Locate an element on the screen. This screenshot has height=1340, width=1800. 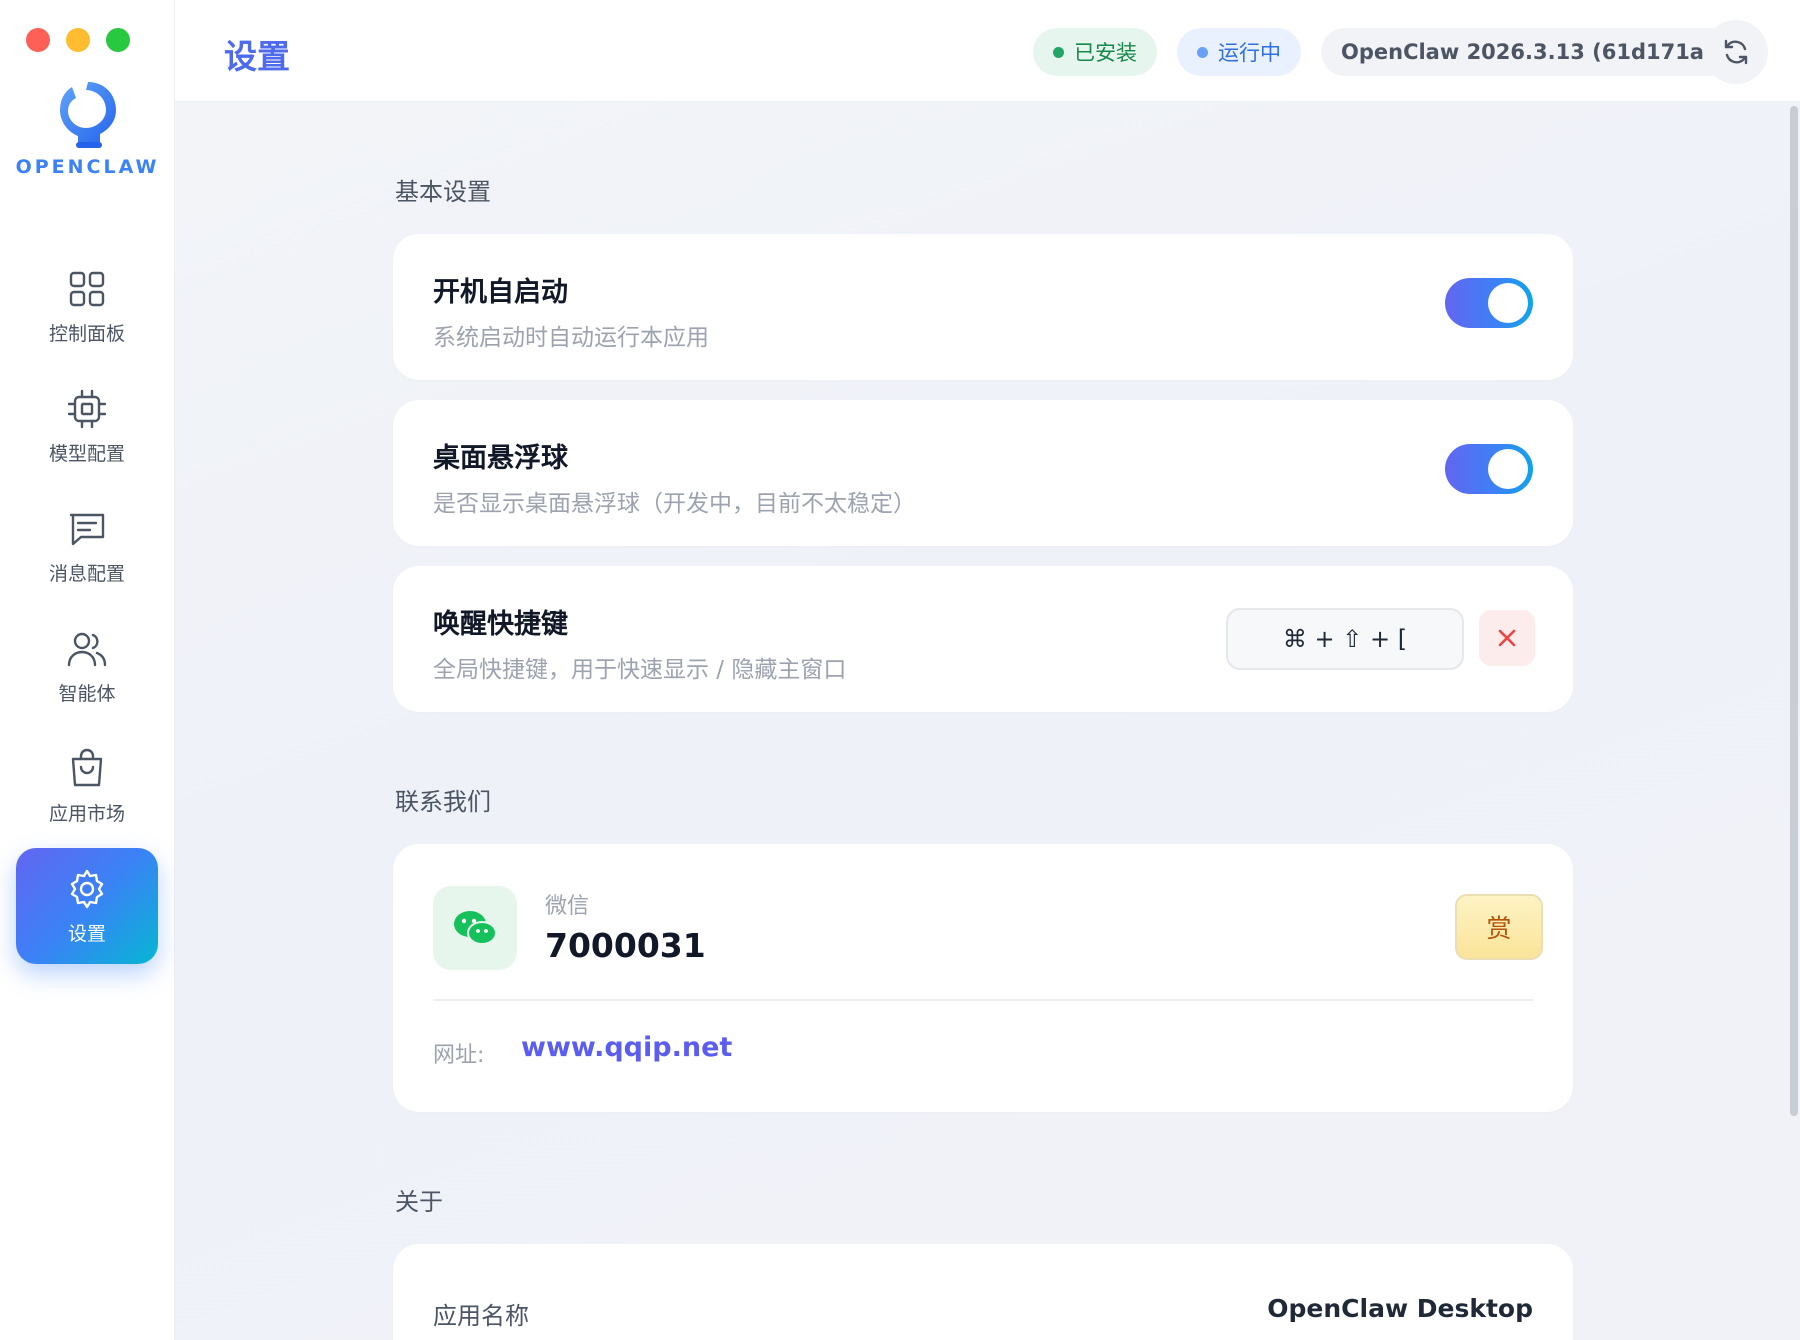
minimize-window-button is located at coordinates (78, 40).